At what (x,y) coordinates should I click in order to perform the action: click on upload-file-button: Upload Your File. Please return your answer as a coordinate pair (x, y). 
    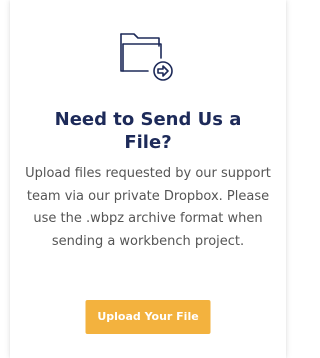
    Looking at the image, I should click on (148, 317).